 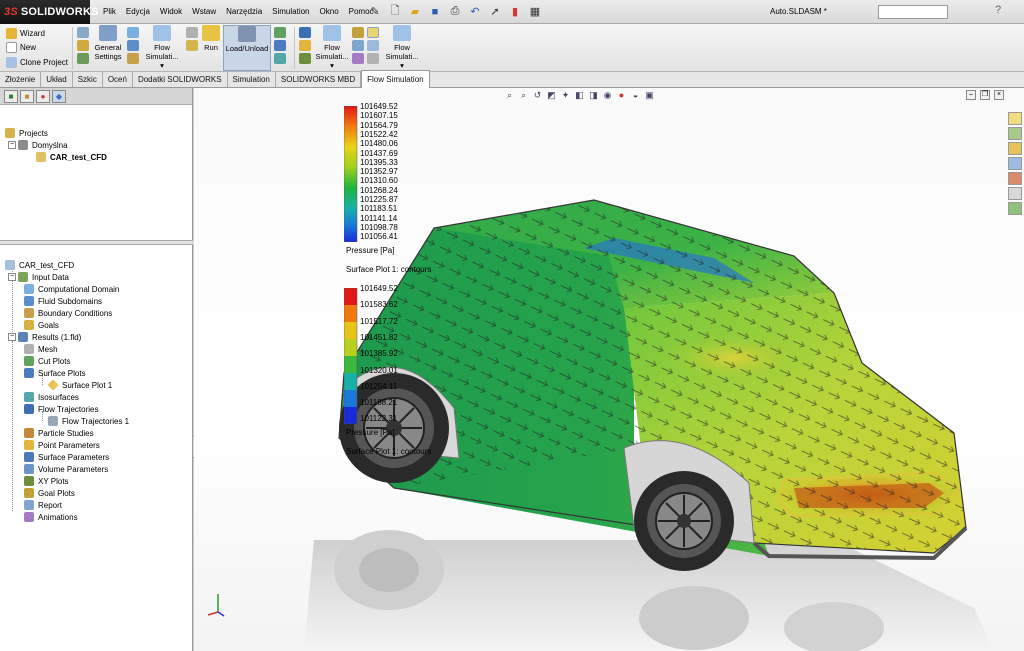 I want to click on tab-flow-simulation: Flow Simulation, so click(x=395, y=79).